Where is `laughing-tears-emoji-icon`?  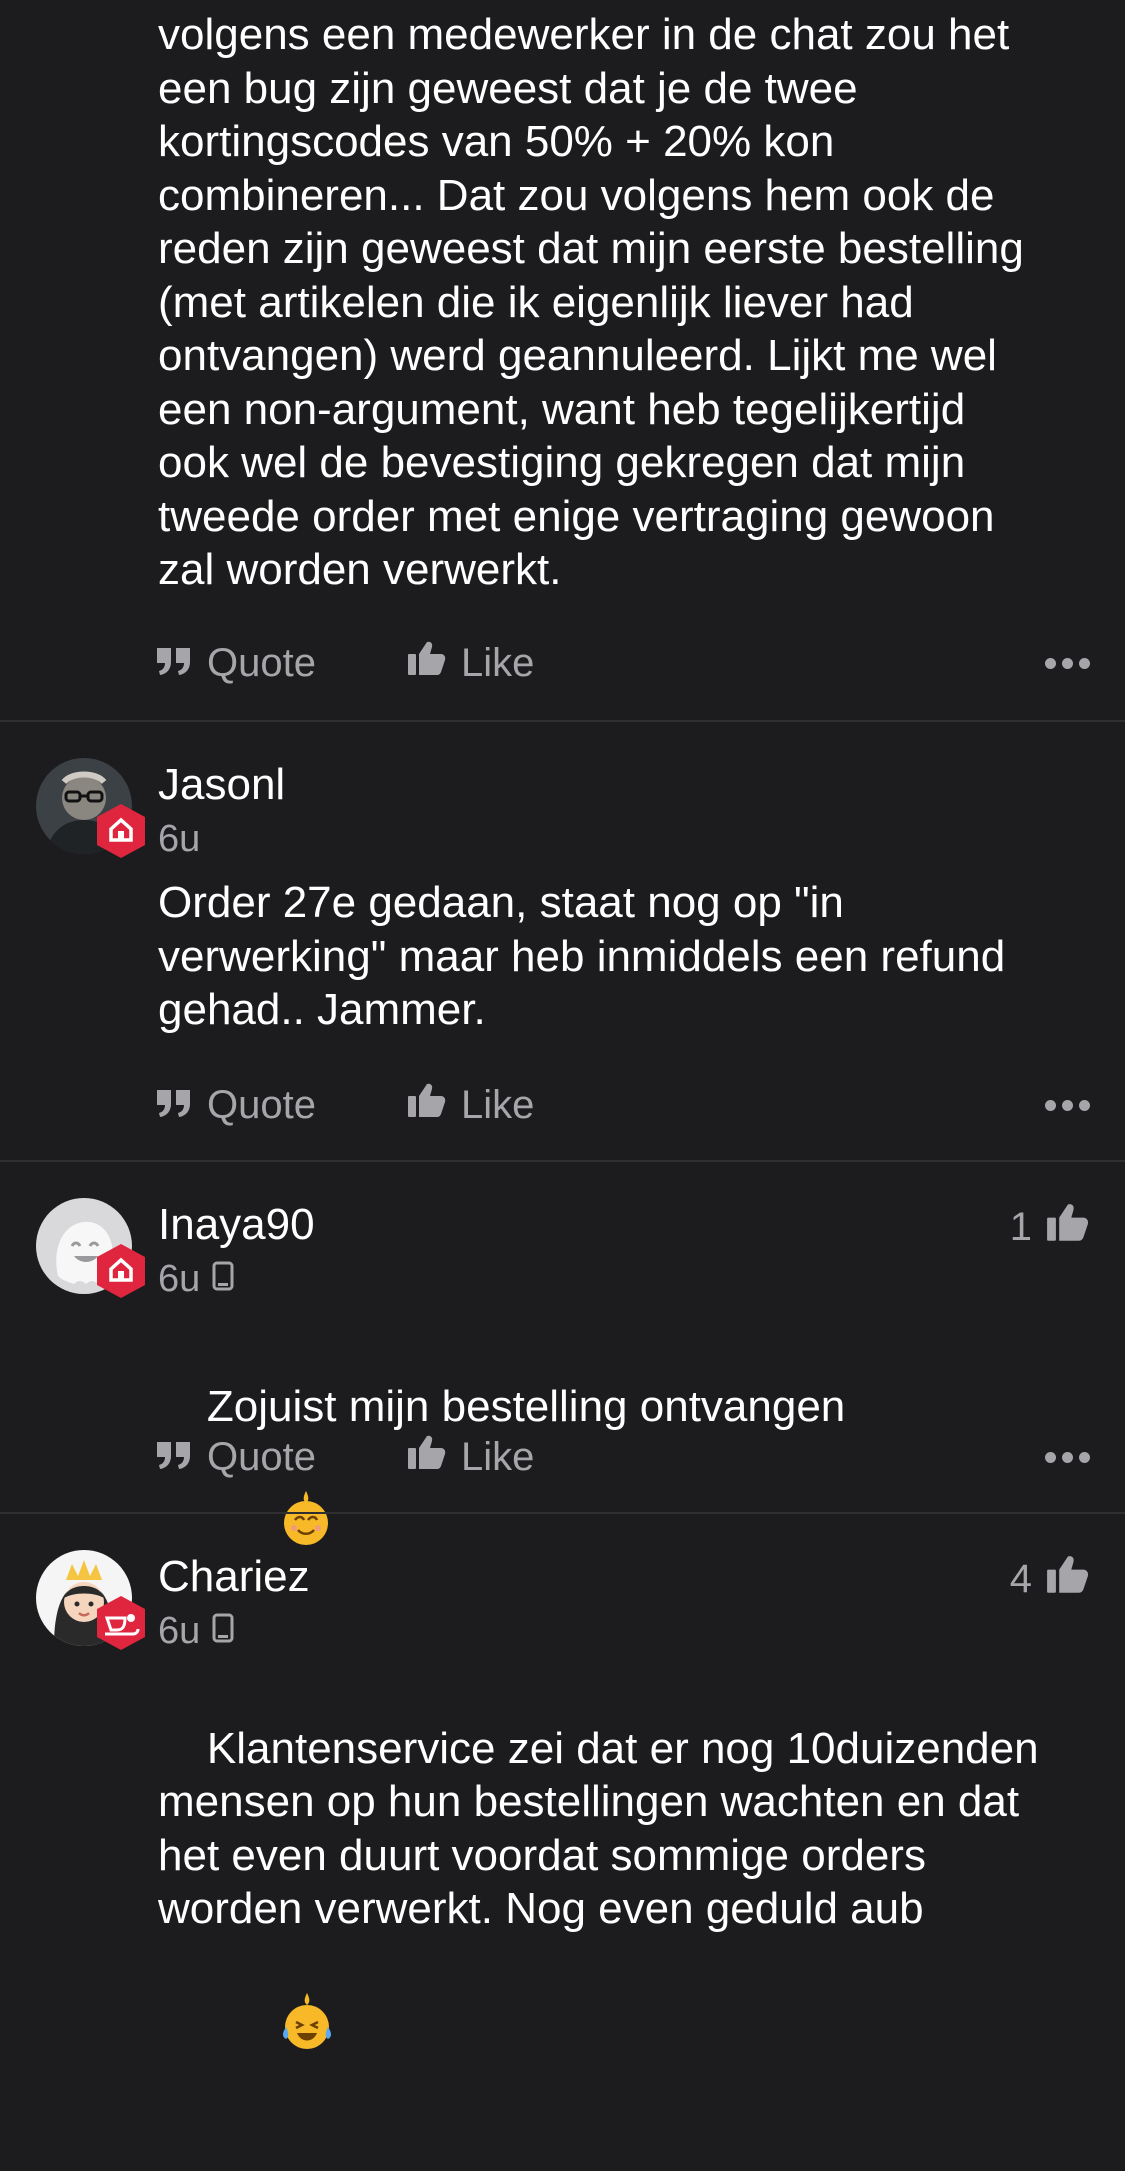 laughing-tears-emoji-icon is located at coordinates (270, 2027).